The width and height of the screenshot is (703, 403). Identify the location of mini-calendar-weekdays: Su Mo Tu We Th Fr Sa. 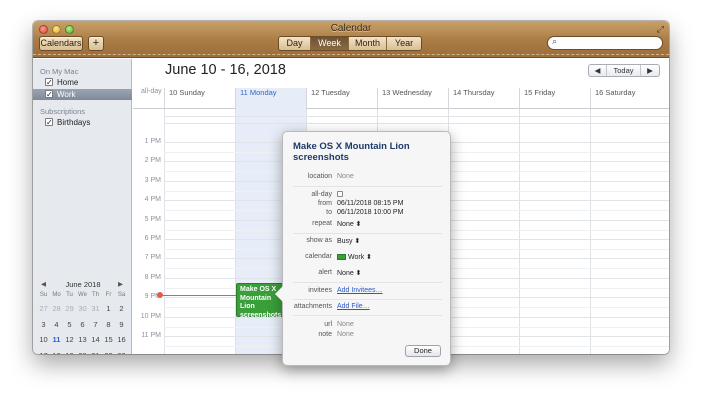
(83, 295).